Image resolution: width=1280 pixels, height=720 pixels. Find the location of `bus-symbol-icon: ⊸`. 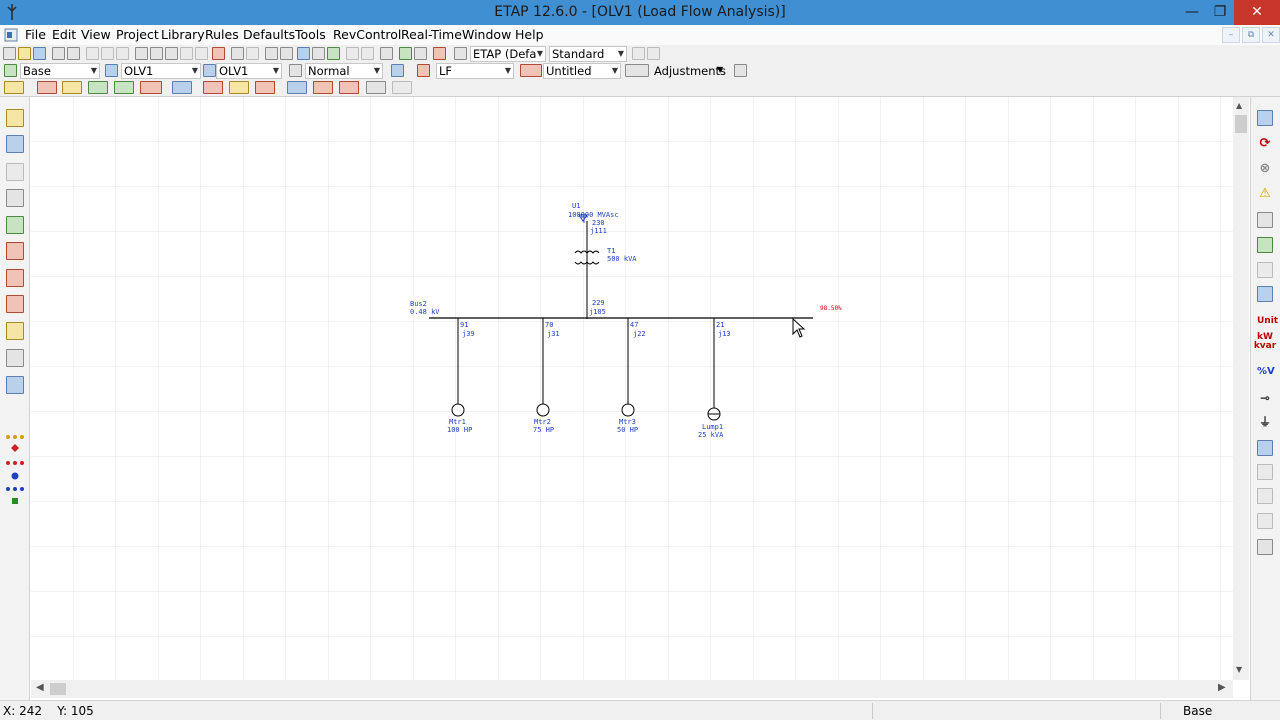

bus-symbol-icon: ⊸ is located at coordinates (1265, 398).